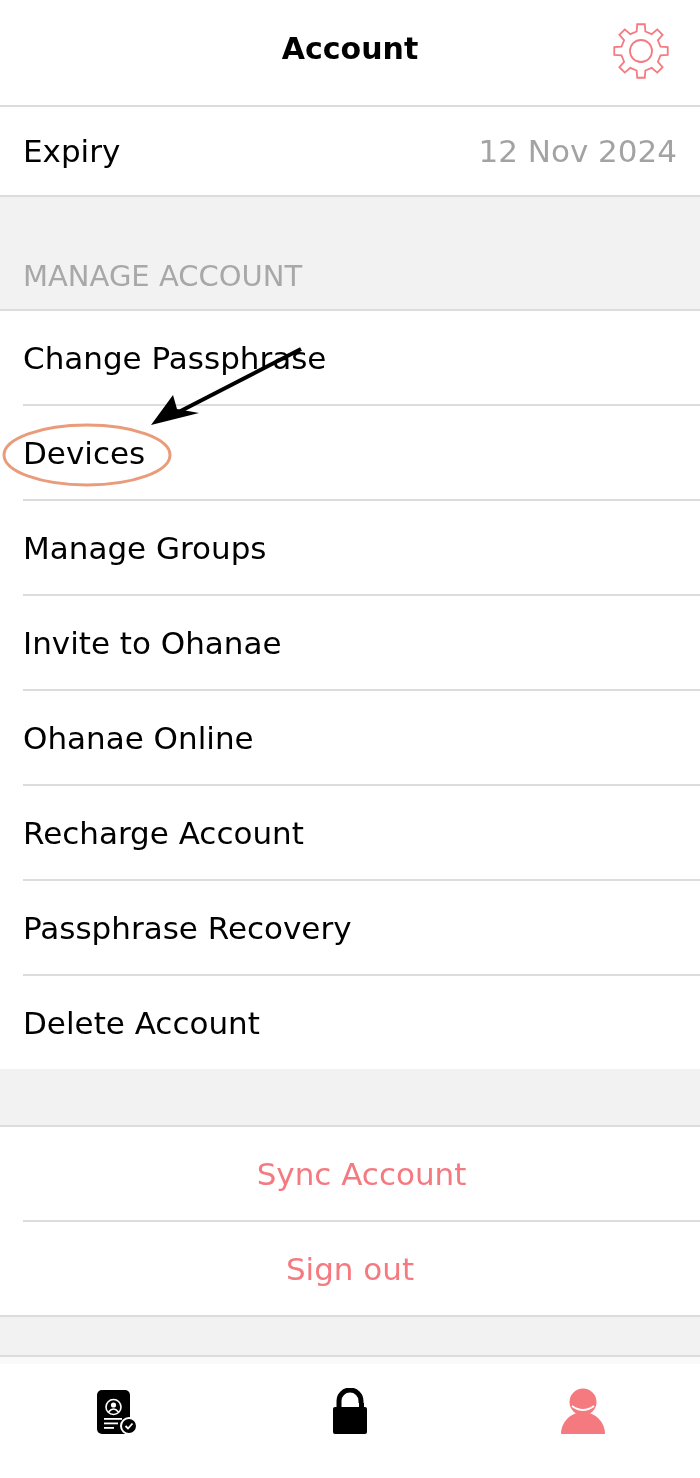  Describe the element at coordinates (350, 48) in the screenshot. I see `screen-title: Account` at that location.